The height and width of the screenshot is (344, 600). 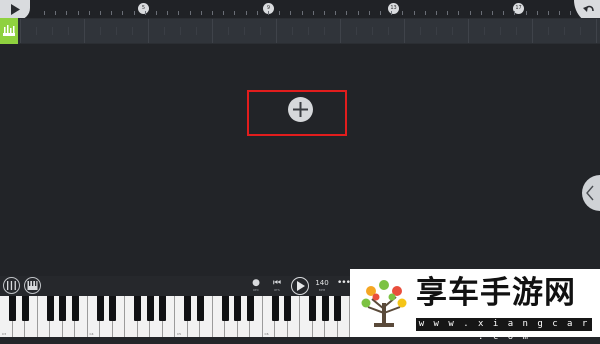 I want to click on undo-arrow-icon, so click(x=589, y=10).